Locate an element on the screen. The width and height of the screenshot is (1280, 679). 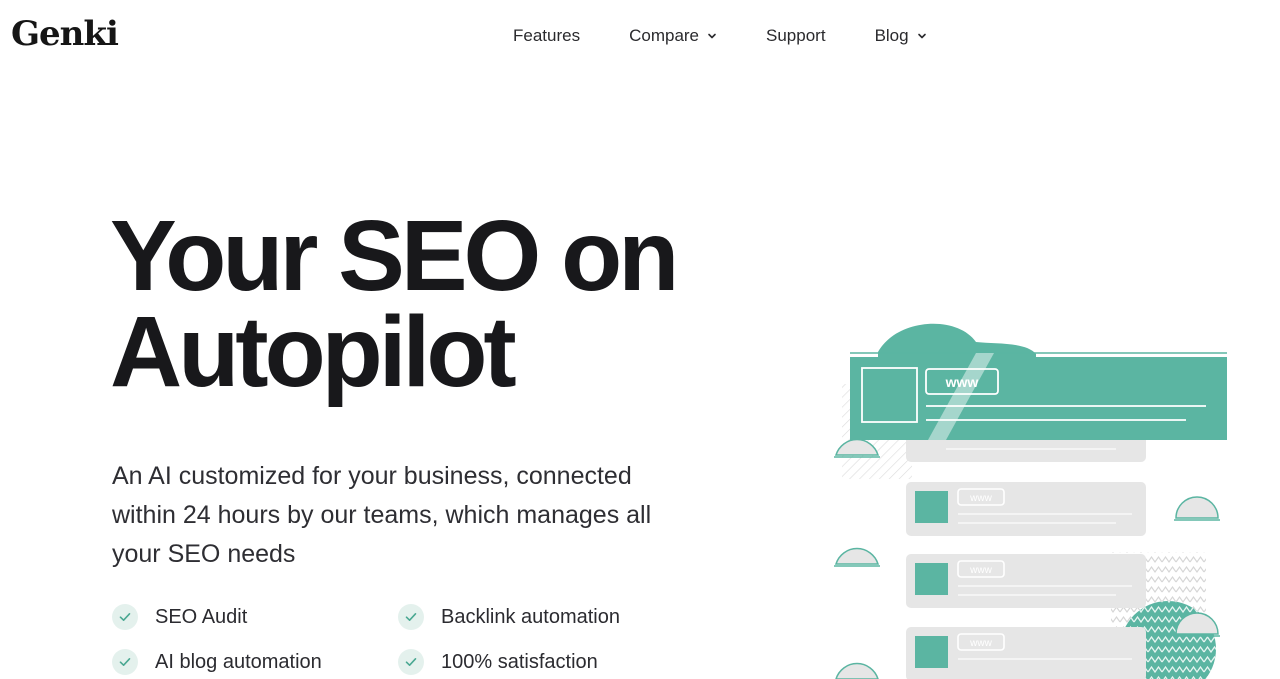
feature-item-backlink-automation: Backlink automation is located at coordinates (535, 617).